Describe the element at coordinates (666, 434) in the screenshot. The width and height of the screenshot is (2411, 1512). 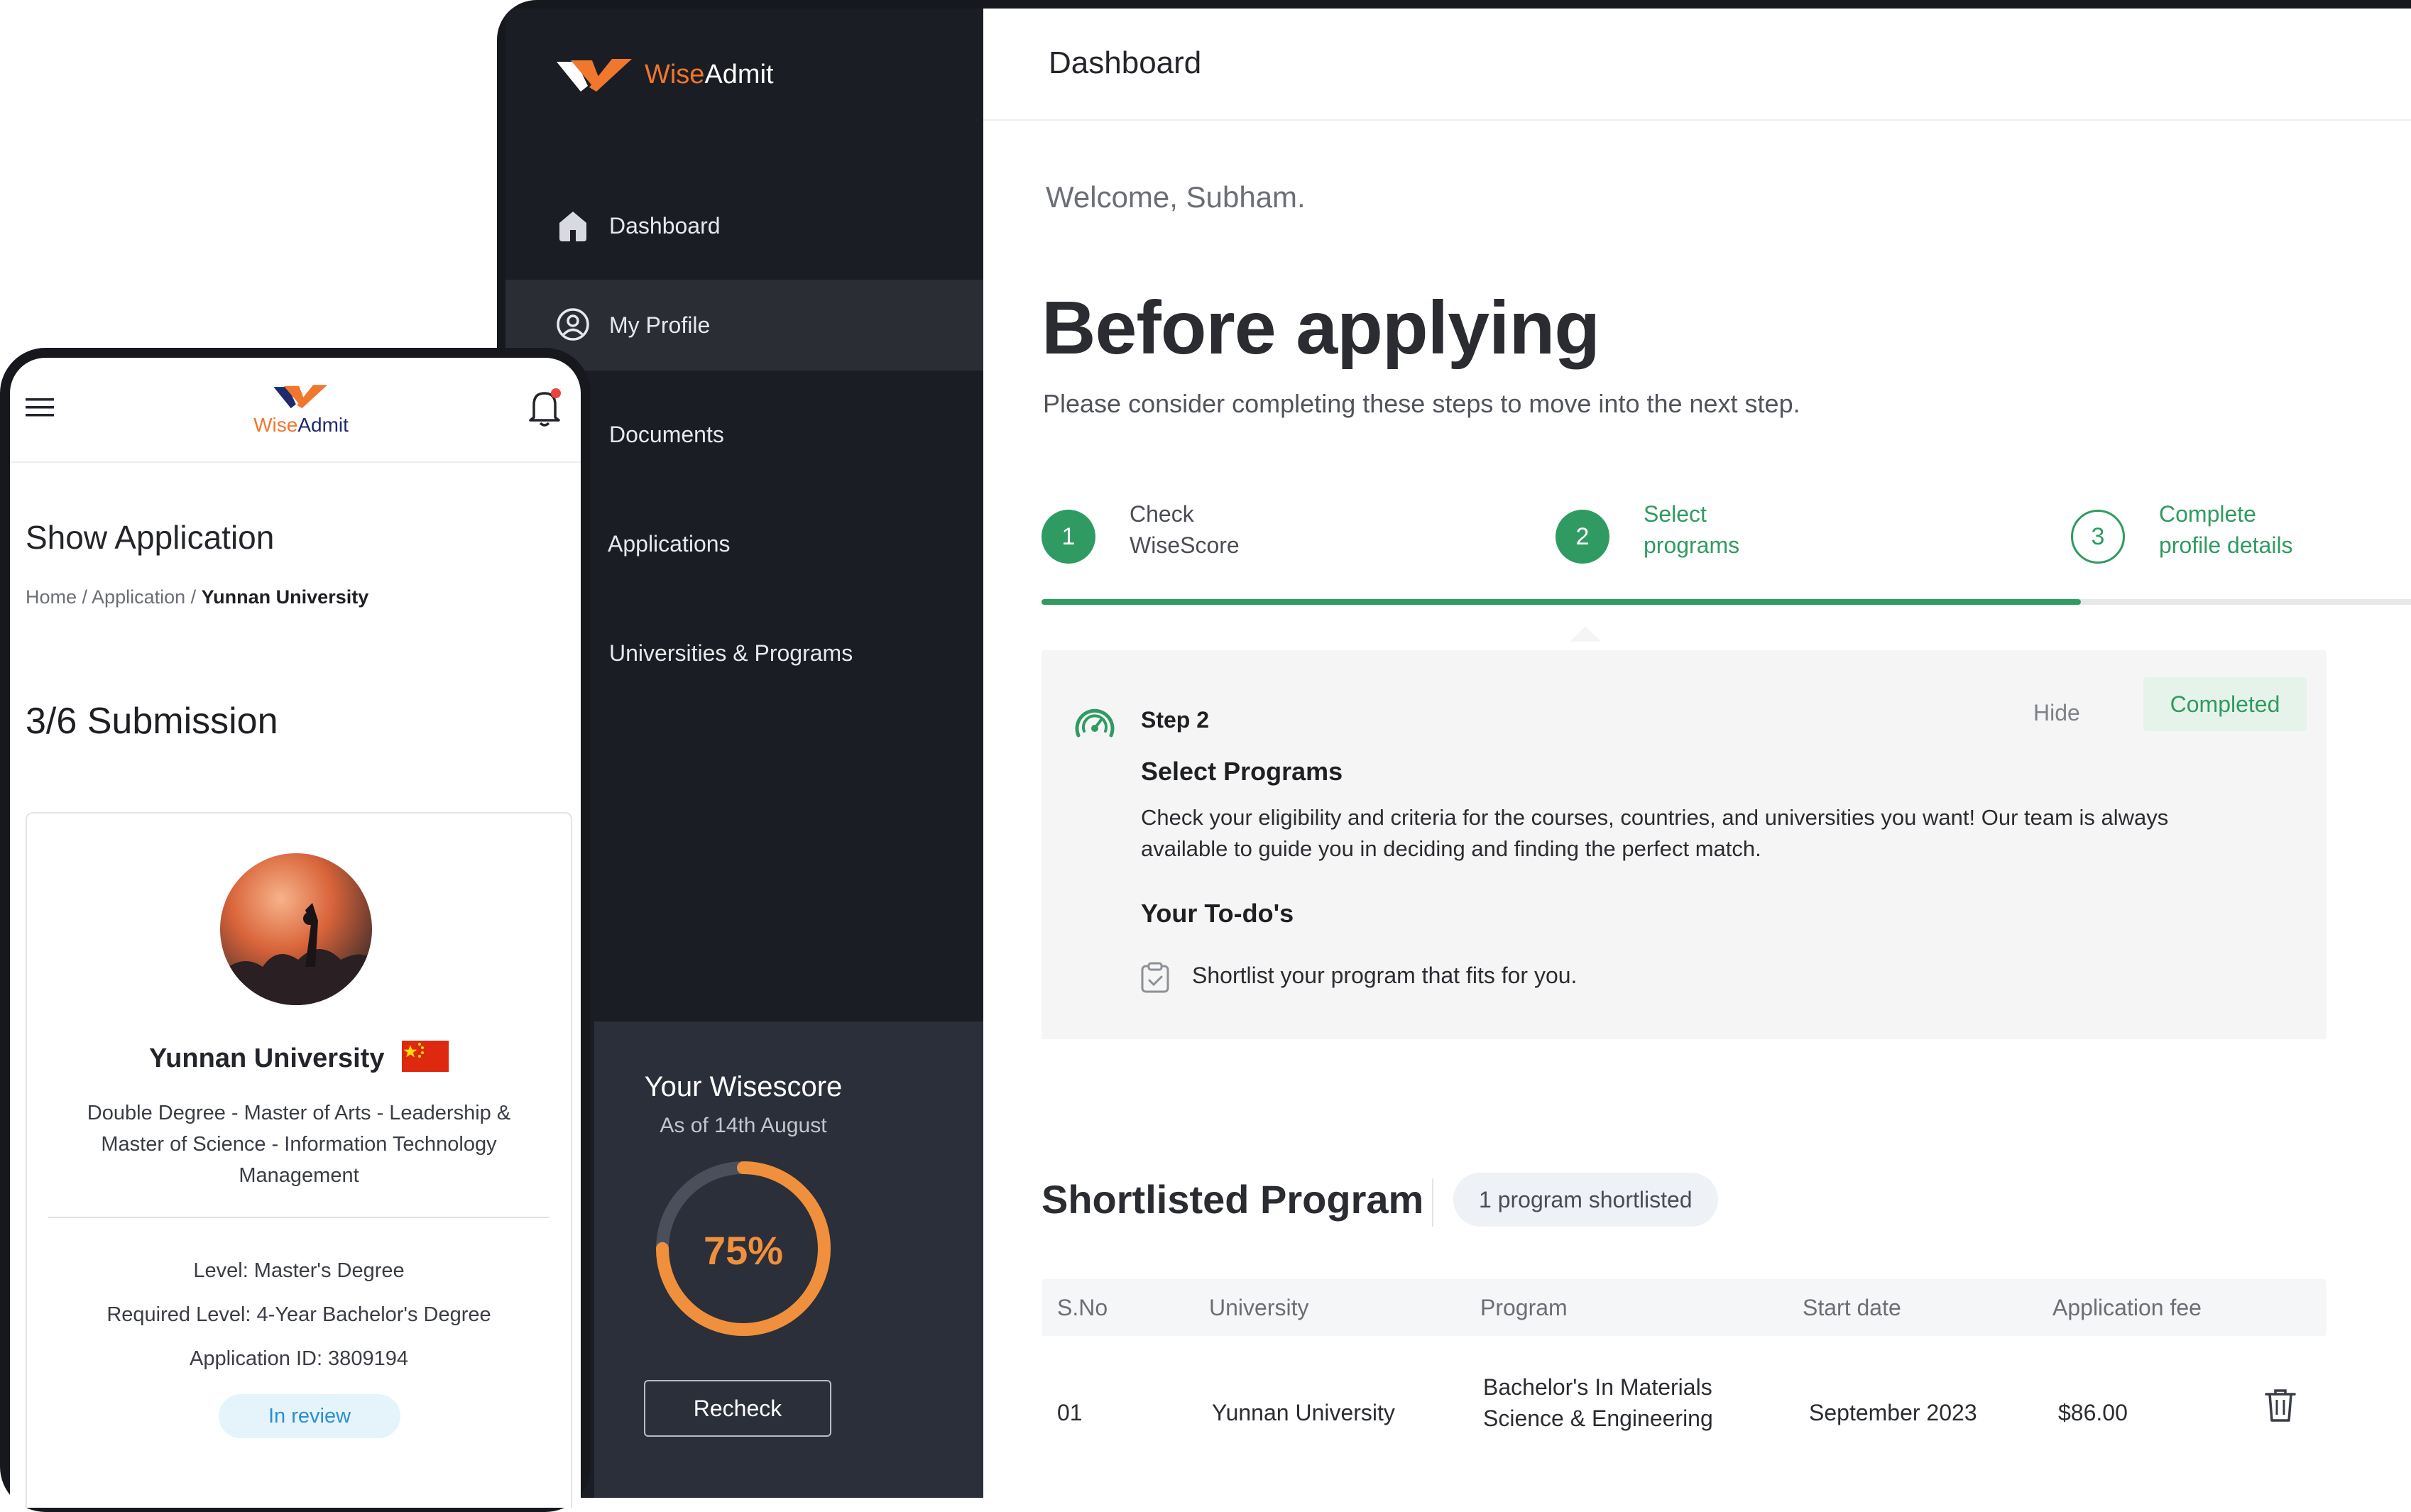
I see `sidebar-item-label: Documents` at that location.